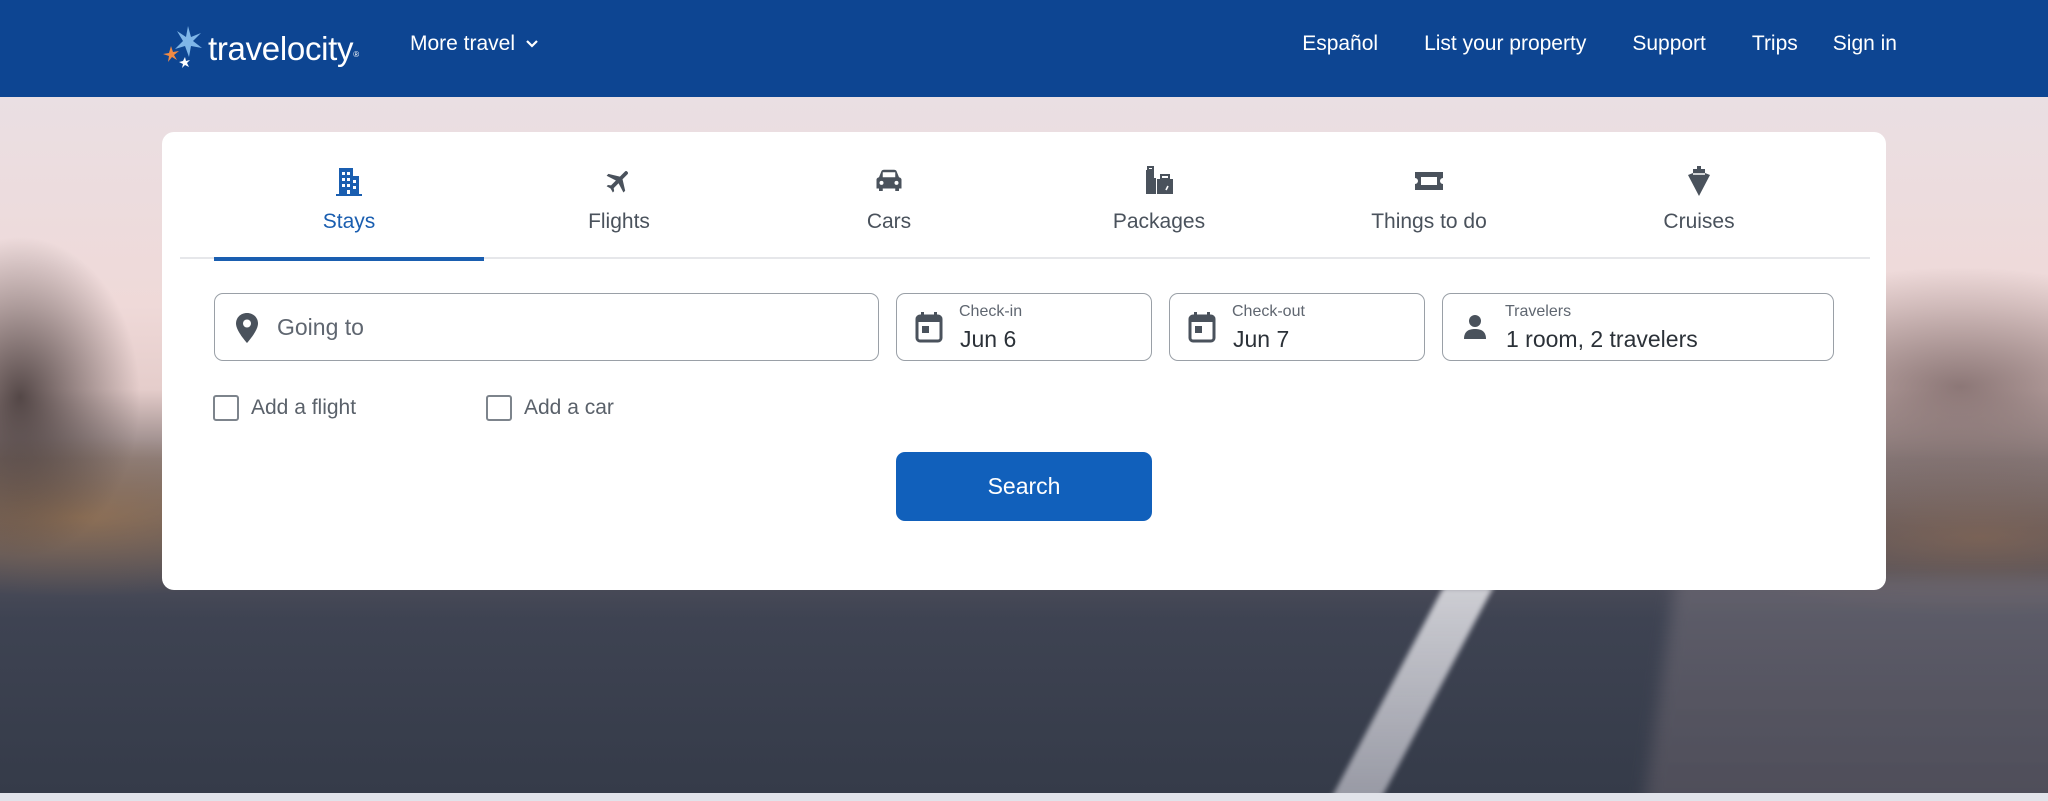  I want to click on add-car-label: Add a car, so click(569, 407).